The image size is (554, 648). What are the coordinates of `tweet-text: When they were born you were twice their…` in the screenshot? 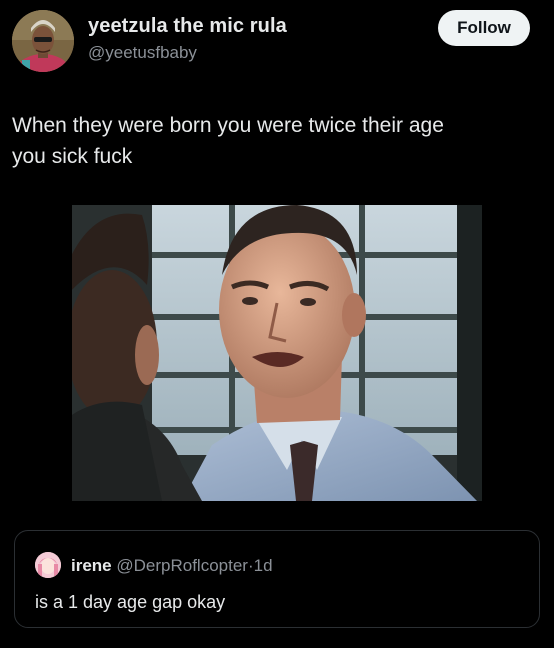 It's located at (228, 141).